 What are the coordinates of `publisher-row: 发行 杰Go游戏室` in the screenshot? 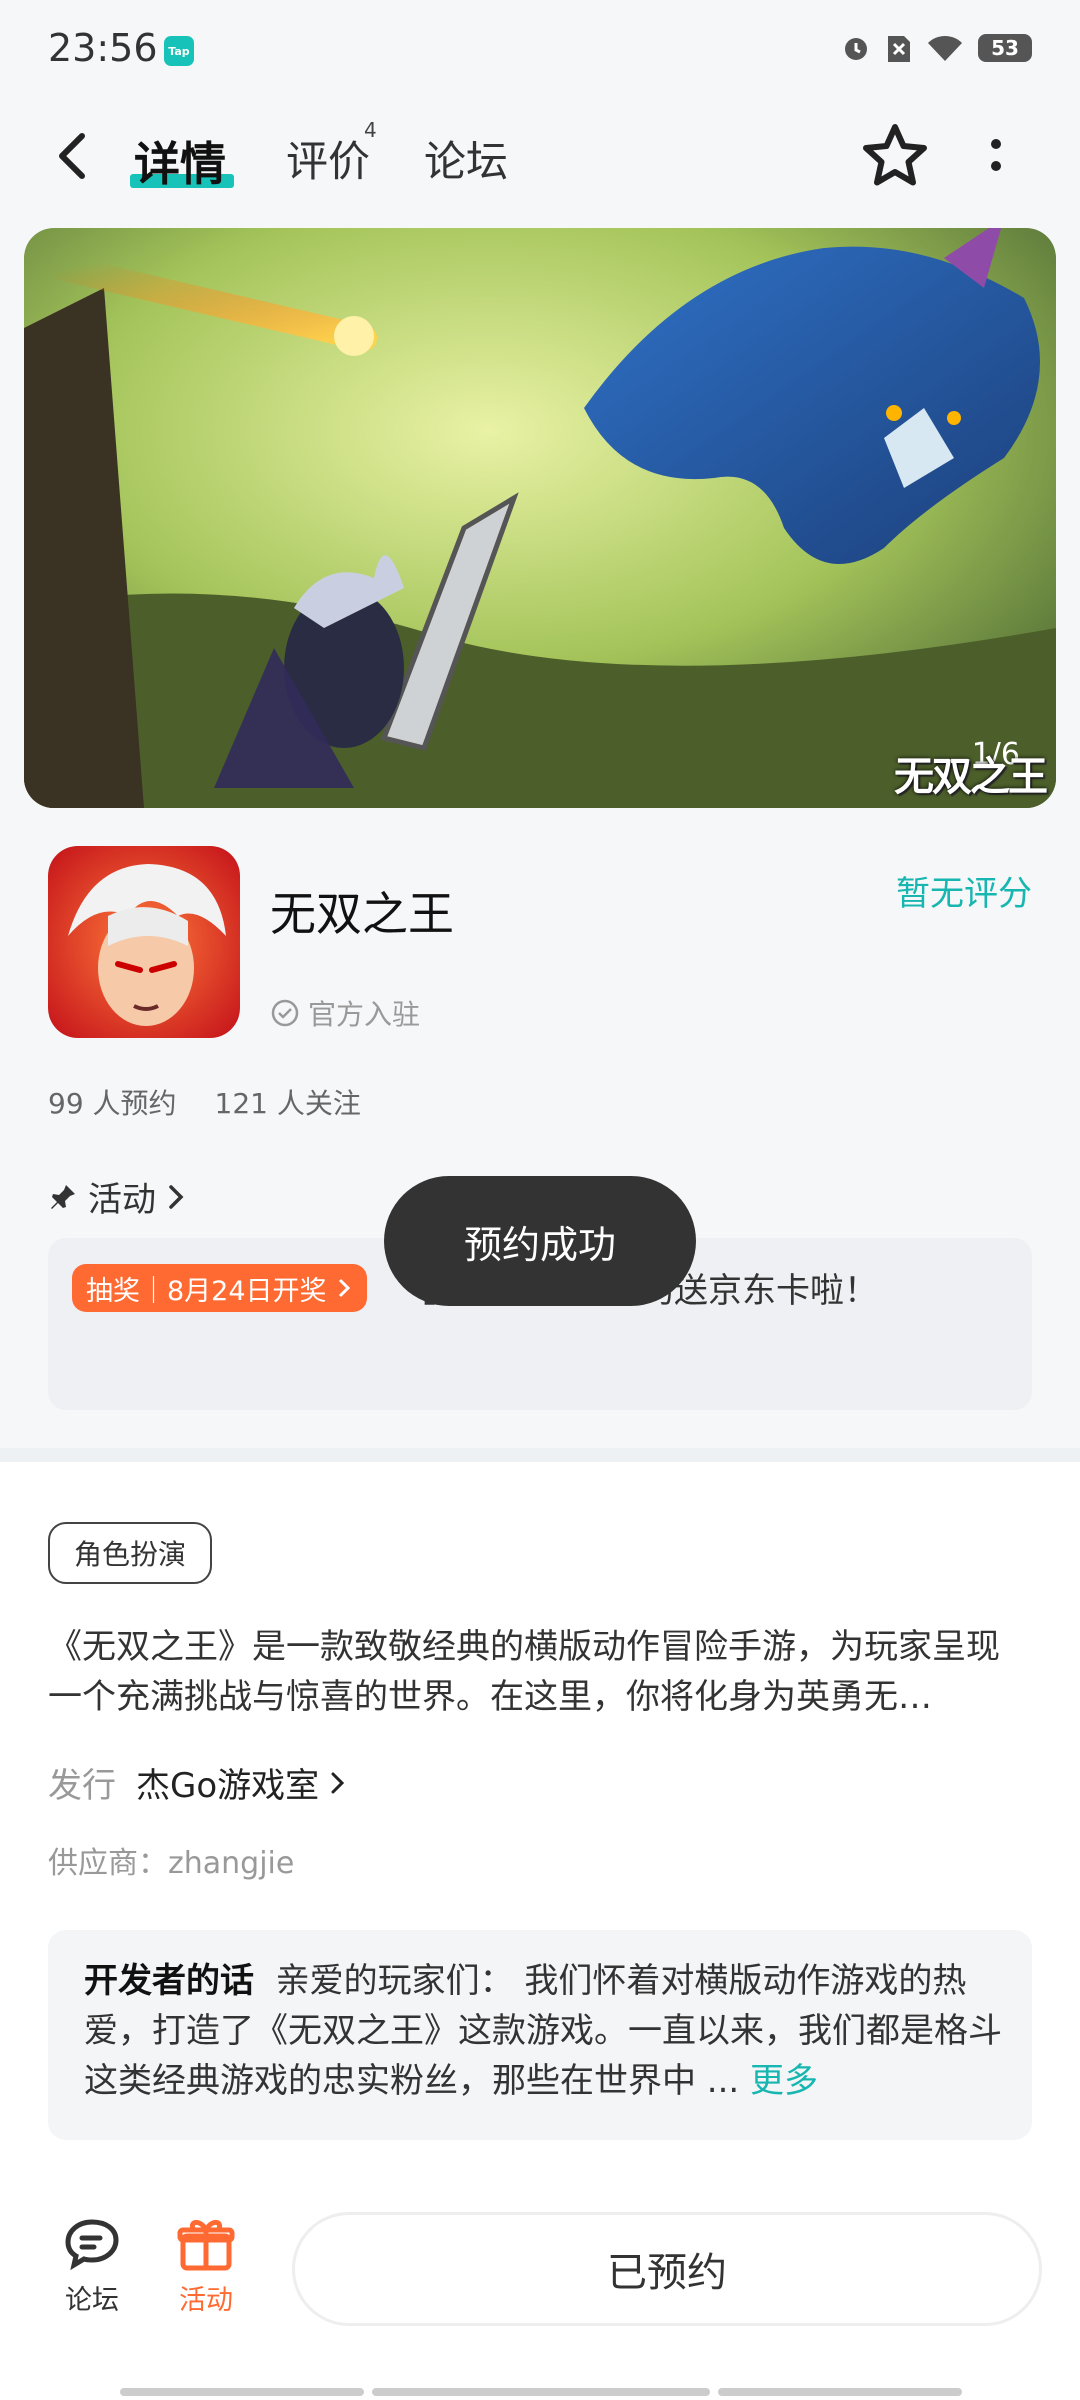 It's located at (197, 1782).